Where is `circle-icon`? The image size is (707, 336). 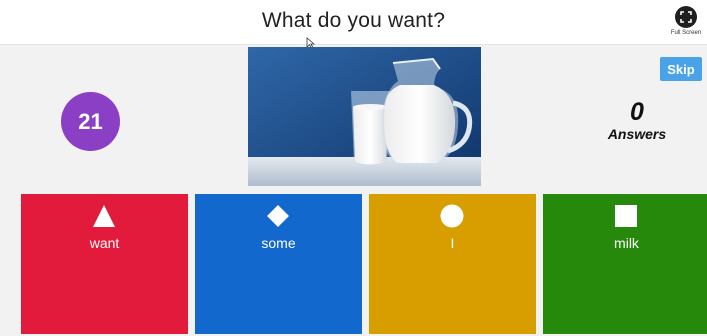
circle-icon is located at coordinates (452, 216).